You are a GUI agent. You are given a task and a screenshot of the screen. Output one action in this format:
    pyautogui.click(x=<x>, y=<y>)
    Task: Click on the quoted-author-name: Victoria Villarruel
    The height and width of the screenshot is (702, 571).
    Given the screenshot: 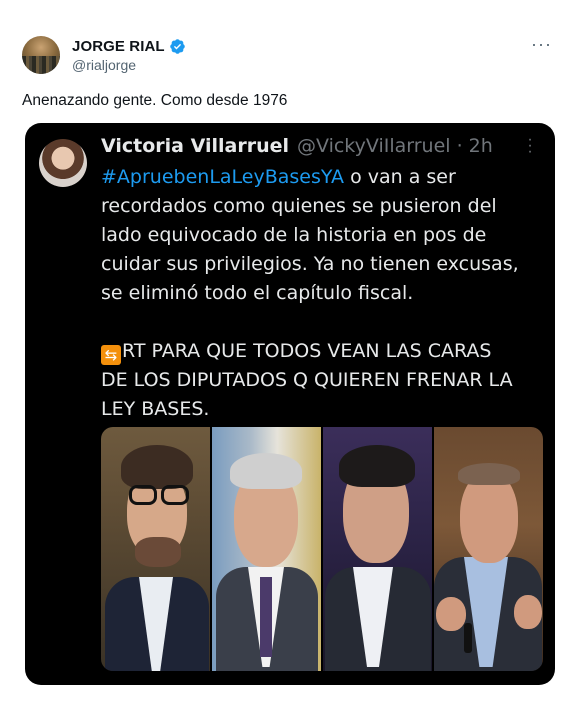 What is the action you would take?
    pyautogui.click(x=195, y=146)
    